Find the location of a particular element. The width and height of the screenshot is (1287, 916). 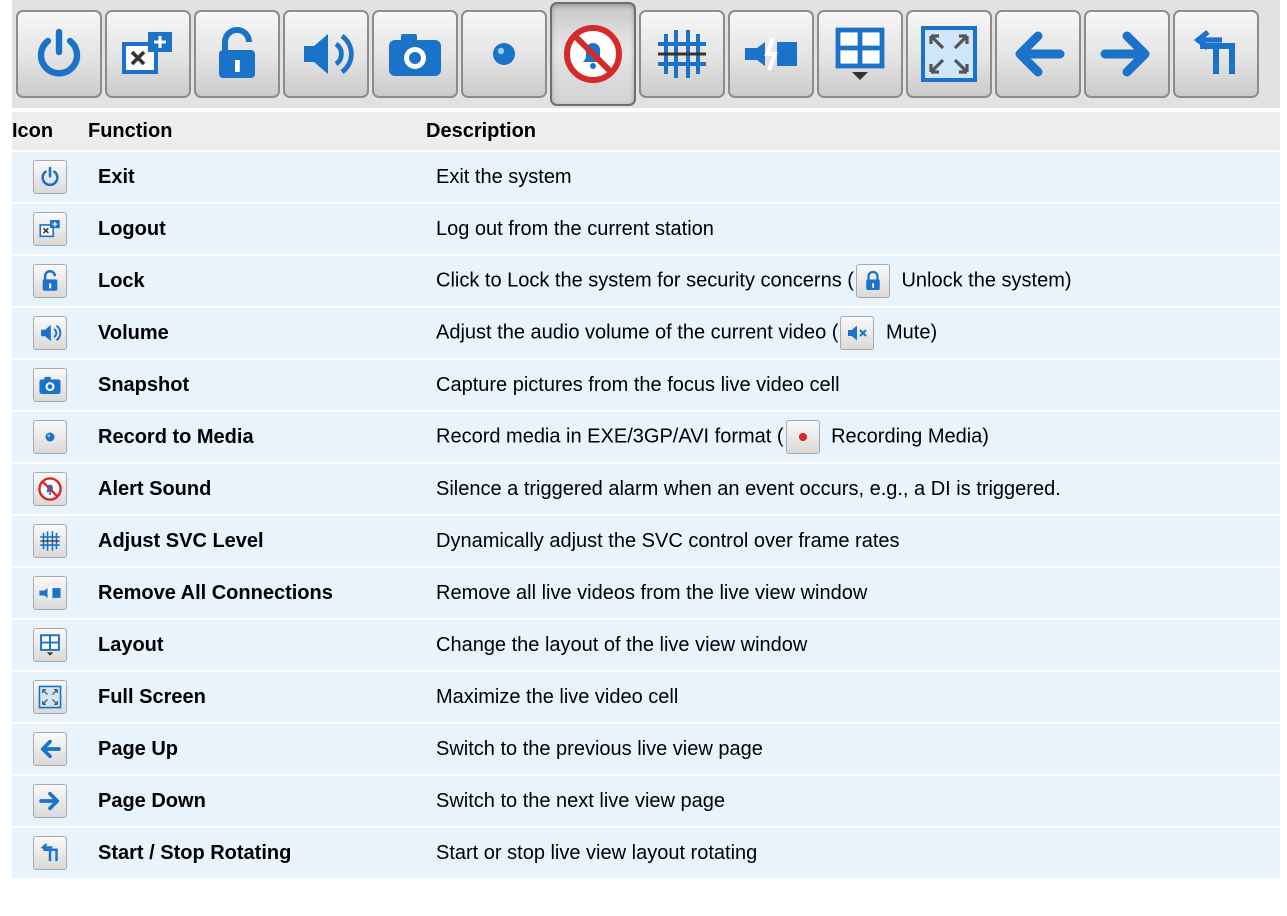

toolbar-button-logout is located at coordinates (148, 54).